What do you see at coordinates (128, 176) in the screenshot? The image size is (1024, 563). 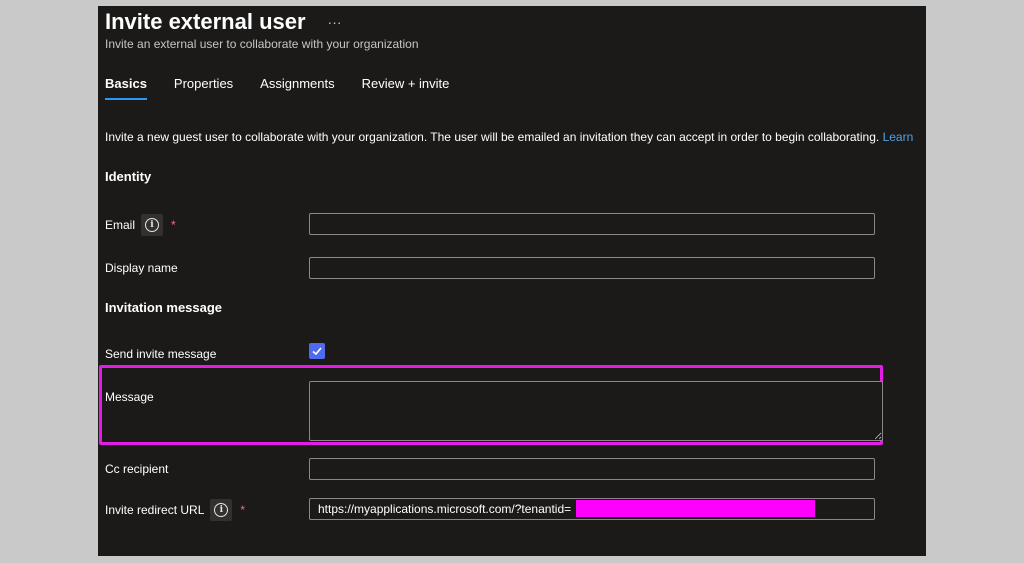 I see `identity-heading: Identity` at bounding box center [128, 176].